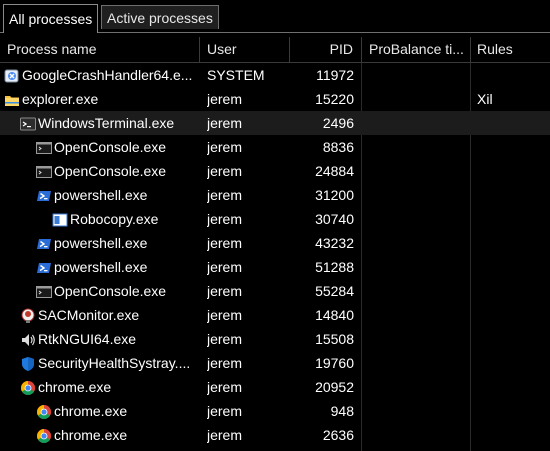  Describe the element at coordinates (275, 315) in the screenshot. I see `process-row: SACMonitor.exe jerem 14840` at that location.